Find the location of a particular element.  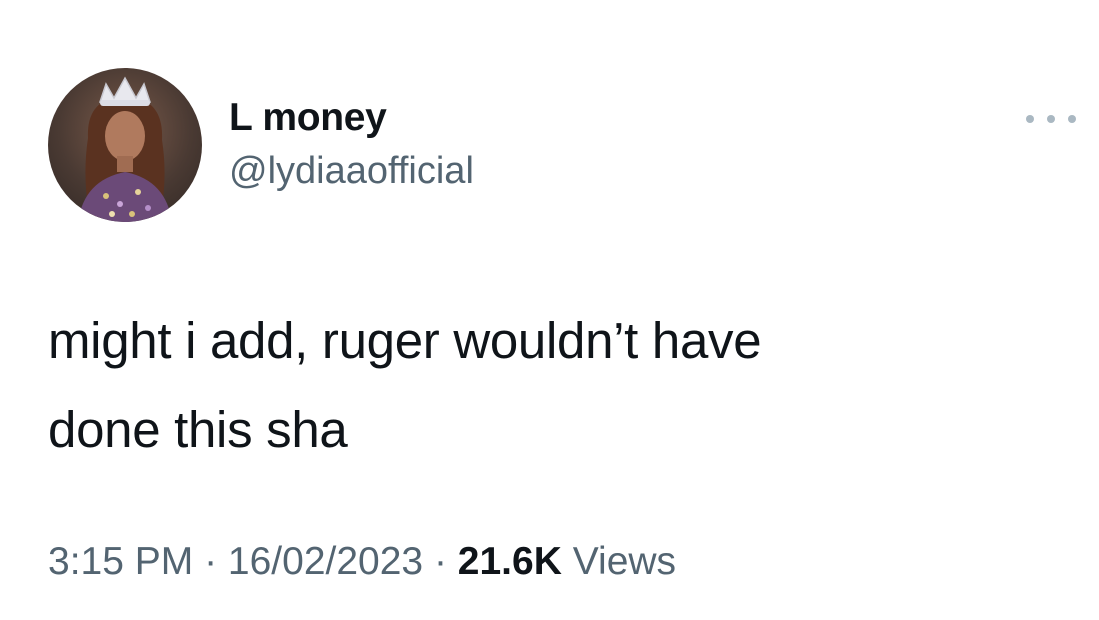

tweet-date: 16/02/2023 is located at coordinates (325, 561).